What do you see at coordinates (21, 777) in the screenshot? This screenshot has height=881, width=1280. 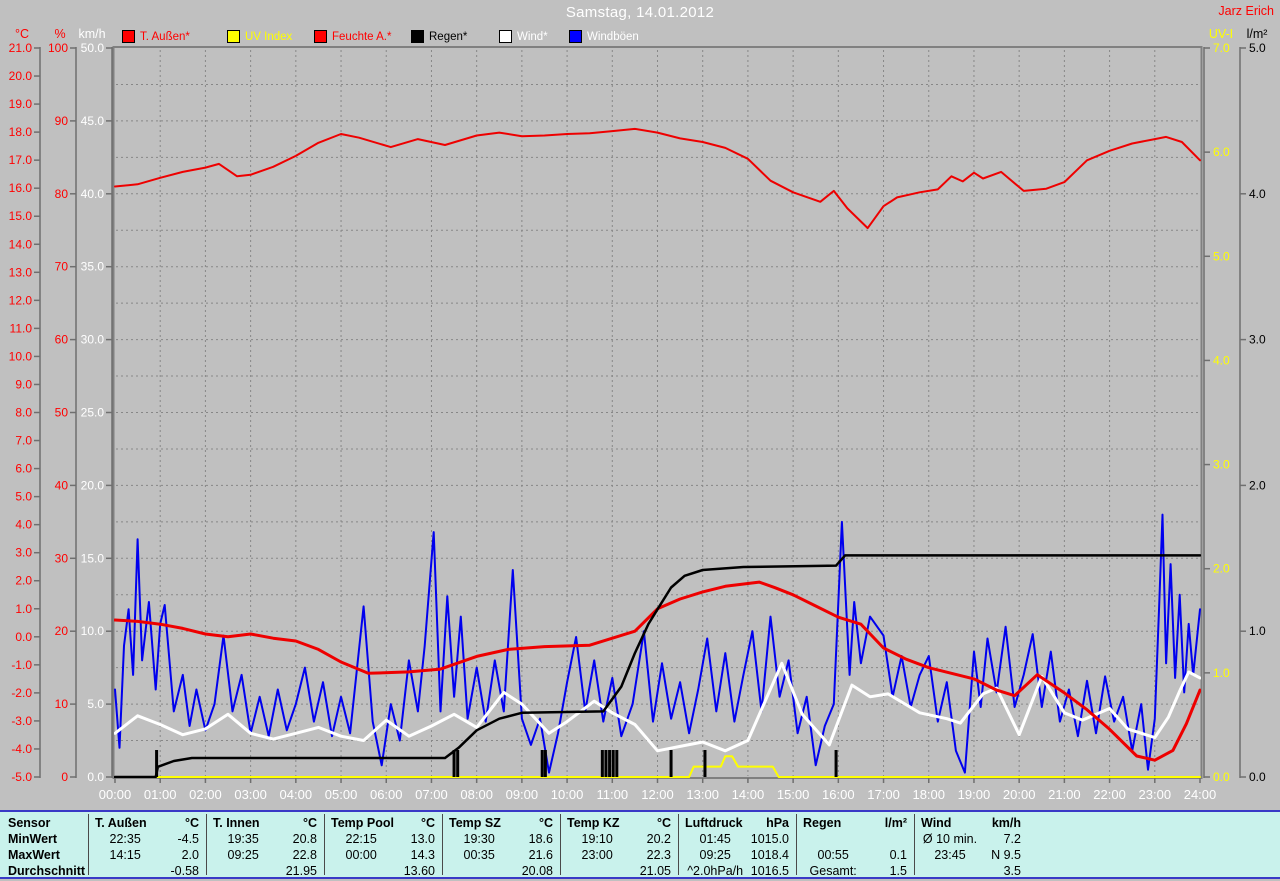 I see `axis-tick-label: -5.0` at bounding box center [21, 777].